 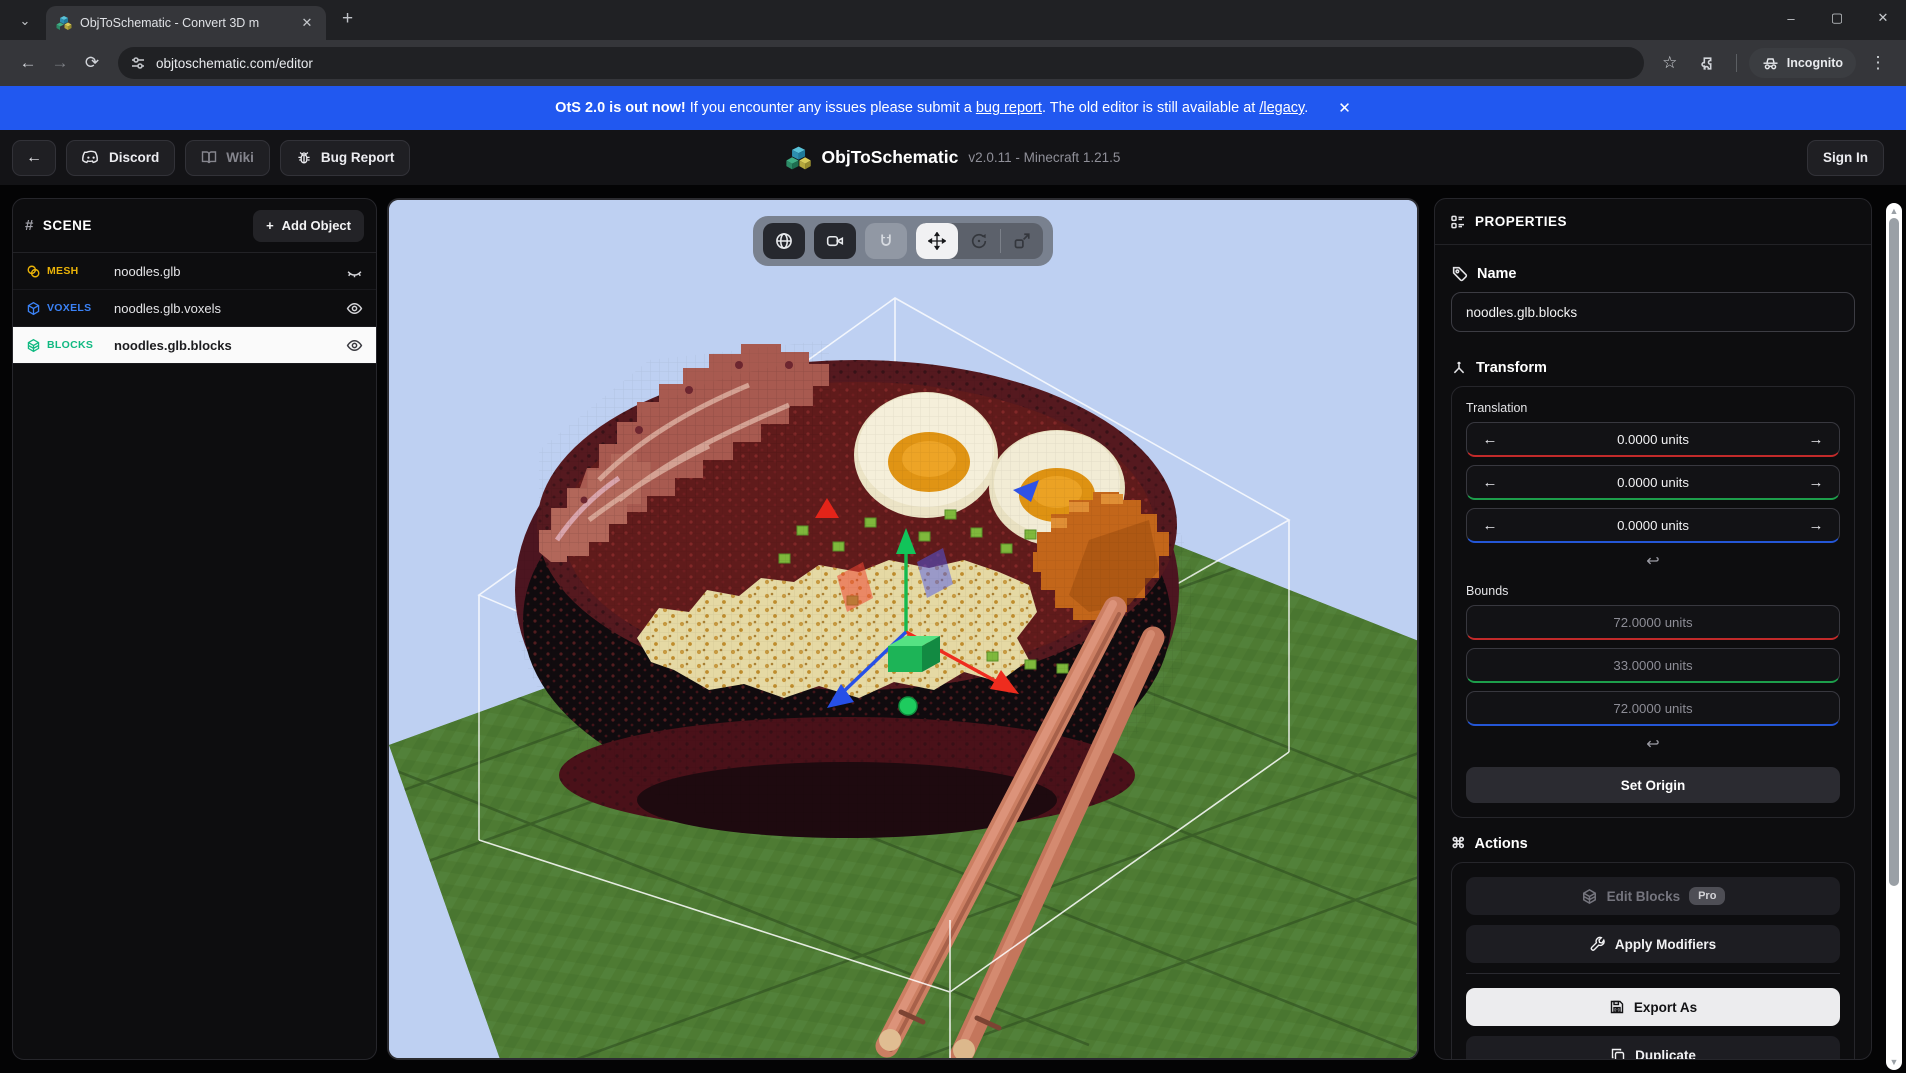 I want to click on scrollbar: ▲ ▼, so click(x=1894, y=636).